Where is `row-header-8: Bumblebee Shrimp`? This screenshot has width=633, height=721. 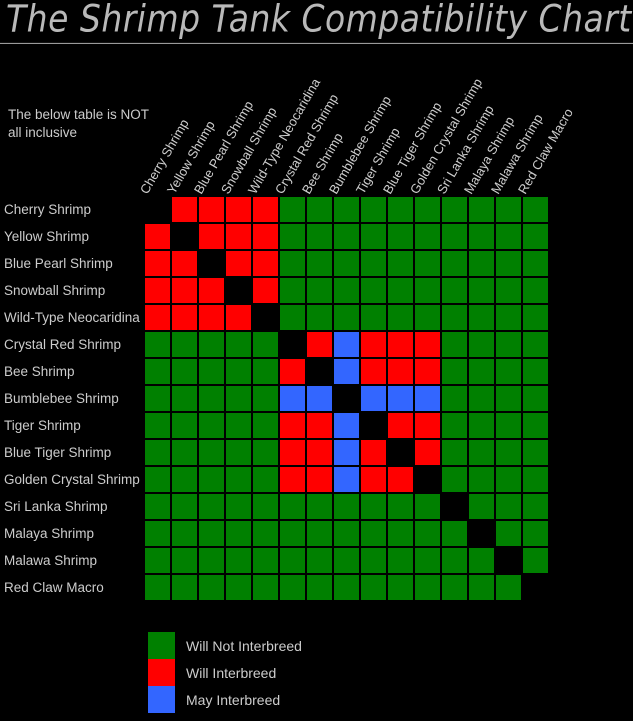 row-header-8: Bumblebee Shrimp is located at coordinates (61, 398).